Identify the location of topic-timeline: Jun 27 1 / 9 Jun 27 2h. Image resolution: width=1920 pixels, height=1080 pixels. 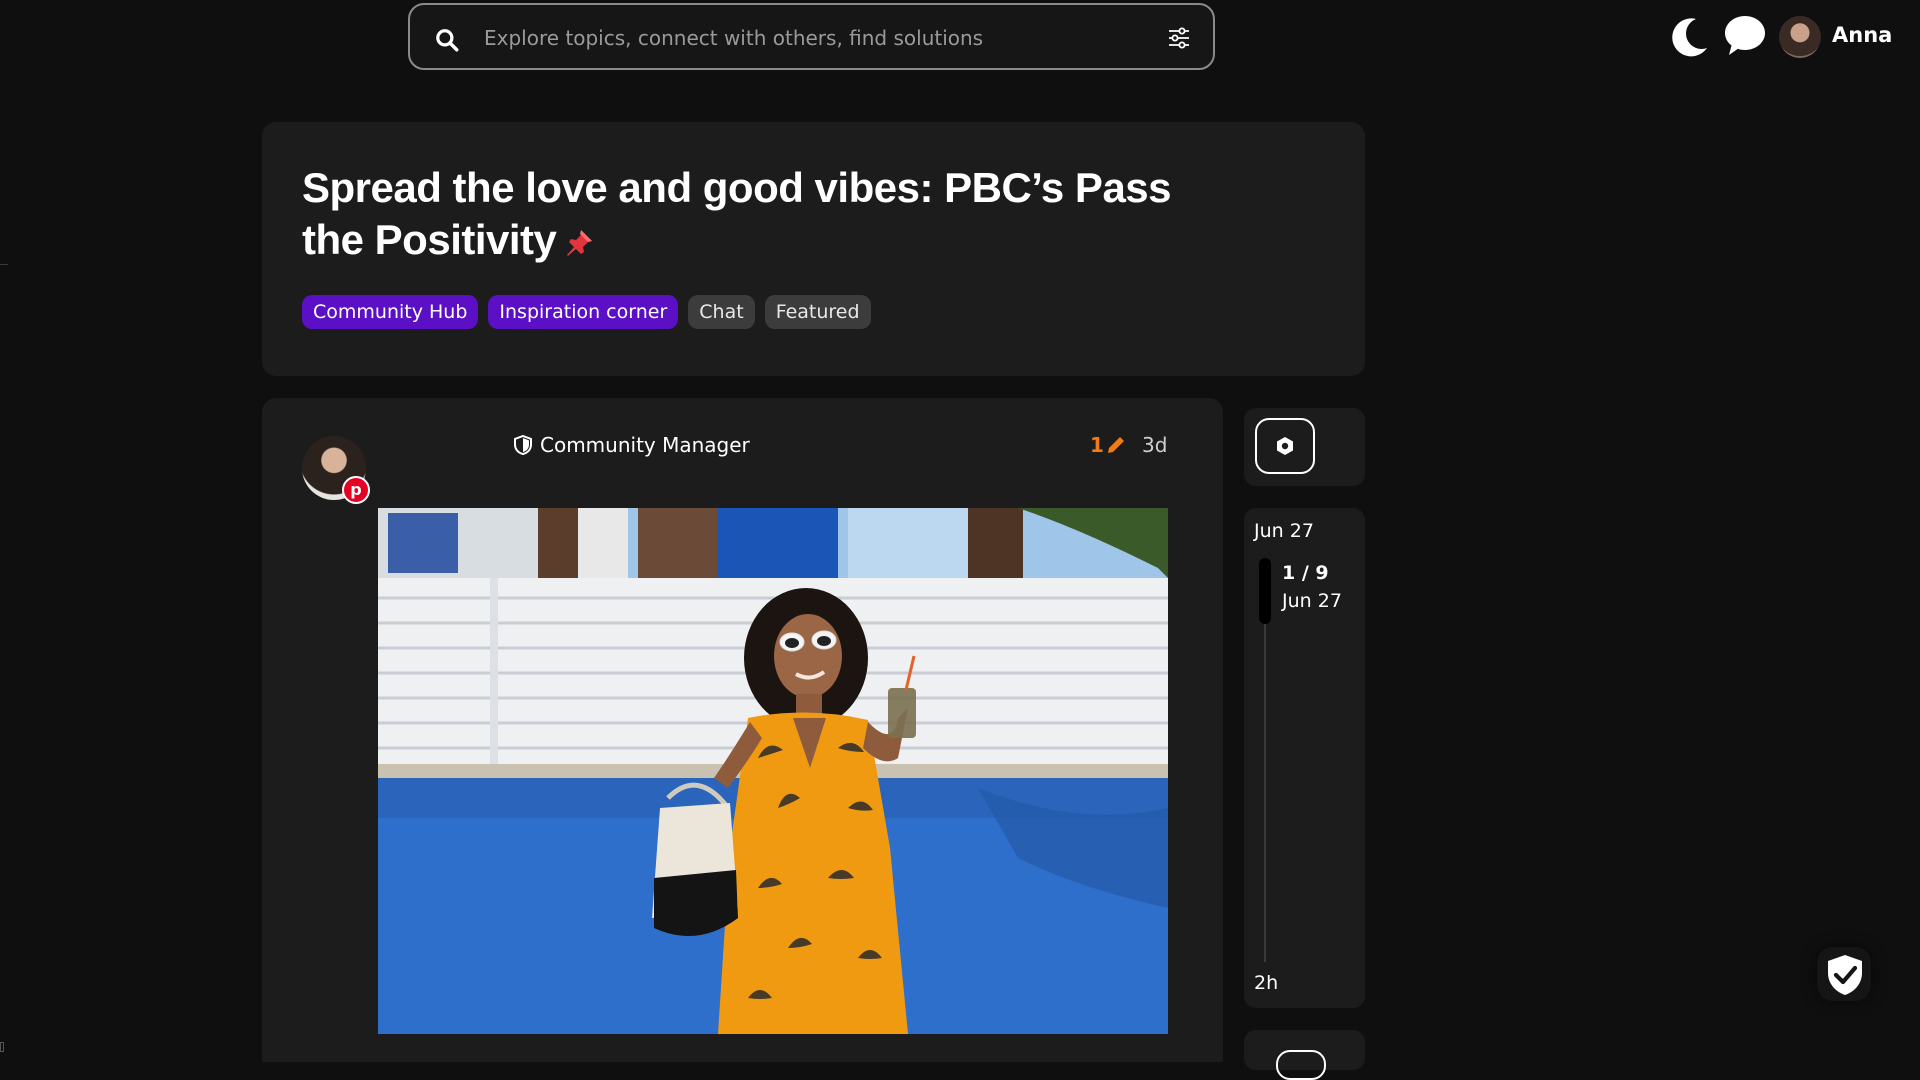
(1304, 758).